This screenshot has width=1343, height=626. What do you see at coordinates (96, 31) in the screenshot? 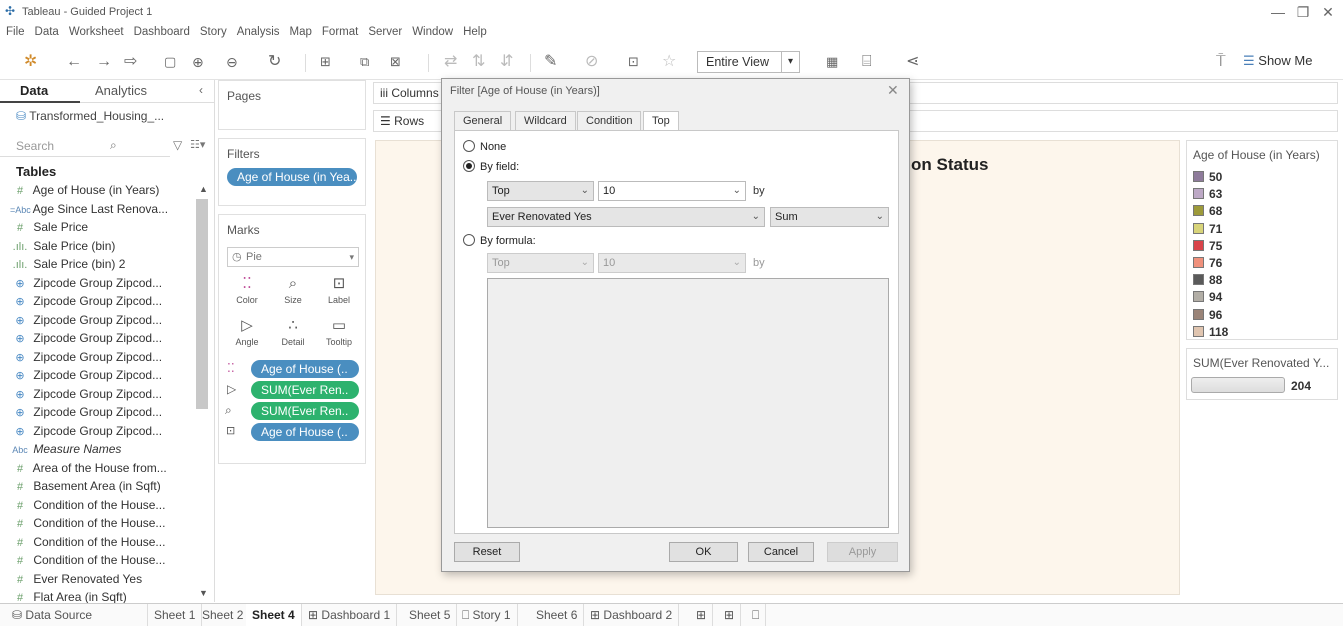
I see `menu-worksheet: Worksheet` at bounding box center [96, 31].